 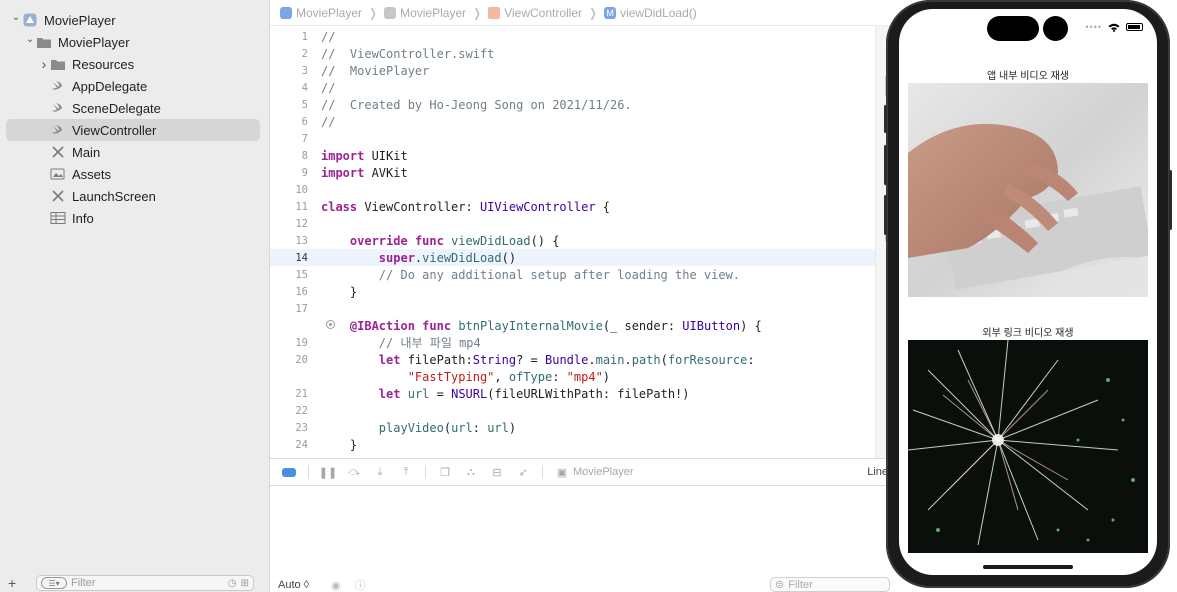 I want to click on output-selector: Auto ◊, so click(x=293, y=585).